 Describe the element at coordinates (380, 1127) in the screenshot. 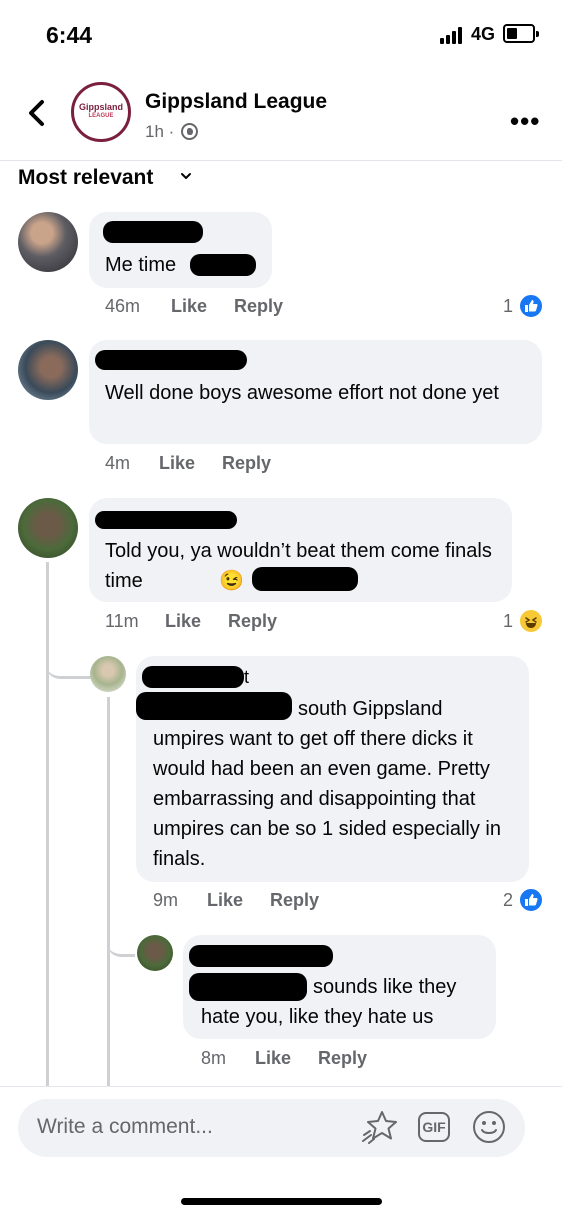

I see `sticker-icon` at that location.